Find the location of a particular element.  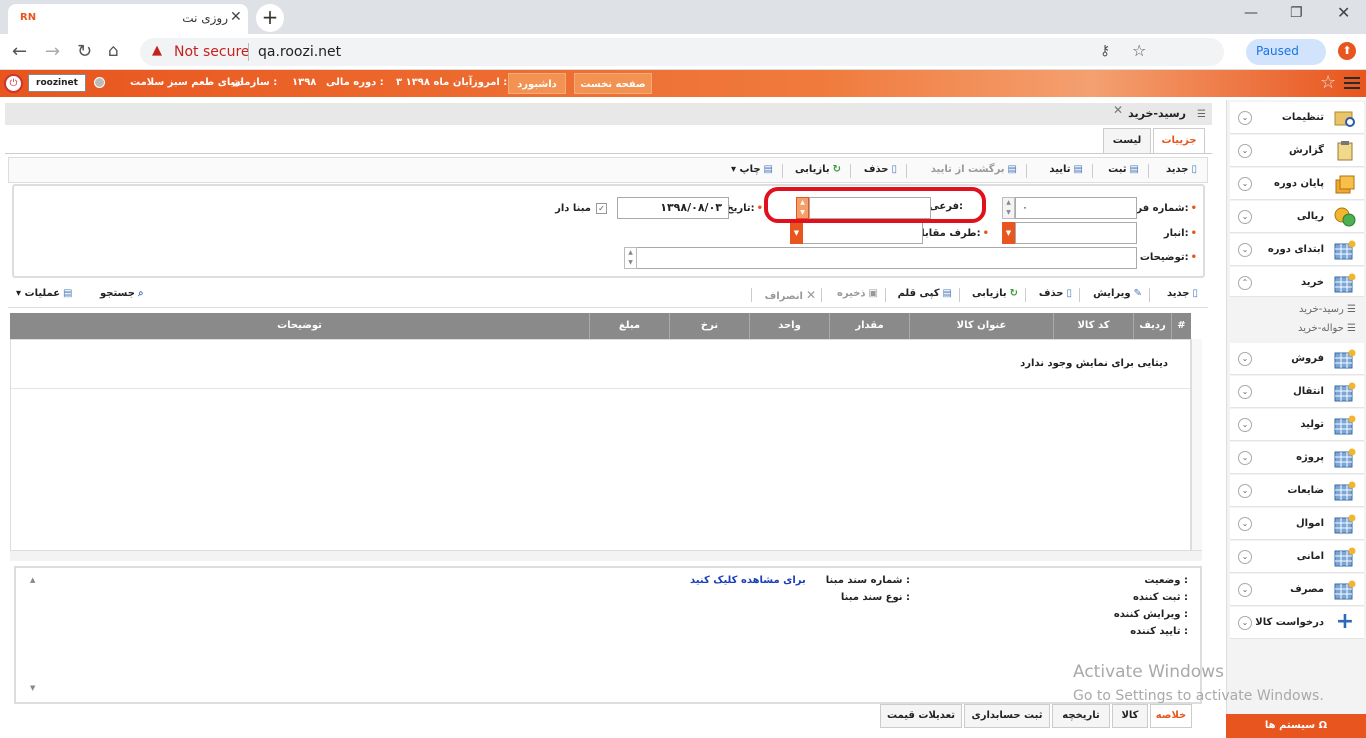

sidebar-item-period-end: ⌄ پایان دوره is located at coordinates (1297, 184).